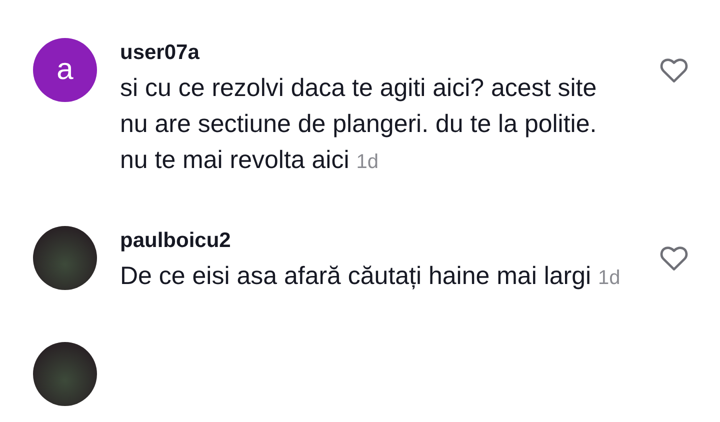 The width and height of the screenshot is (720, 422). I want to click on username: user07a, so click(375, 53).